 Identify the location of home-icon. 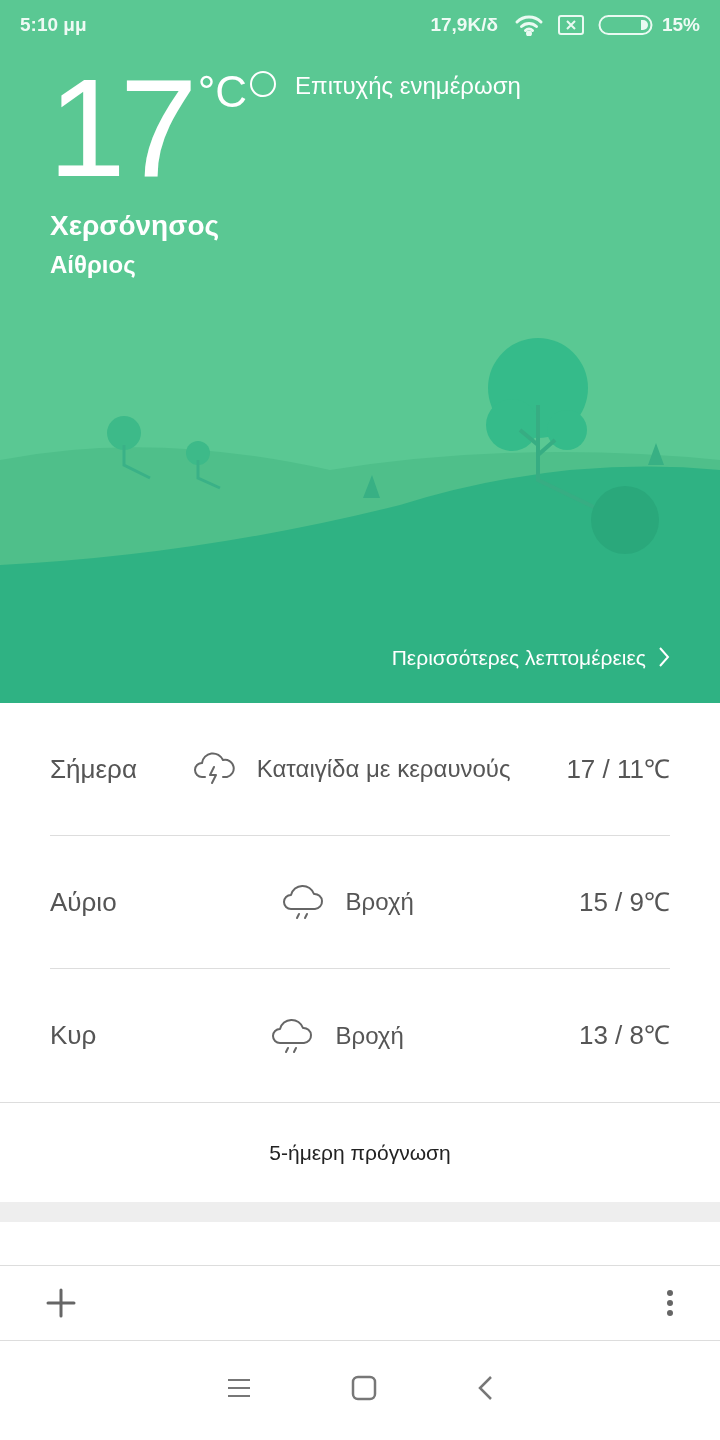
(364, 1387).